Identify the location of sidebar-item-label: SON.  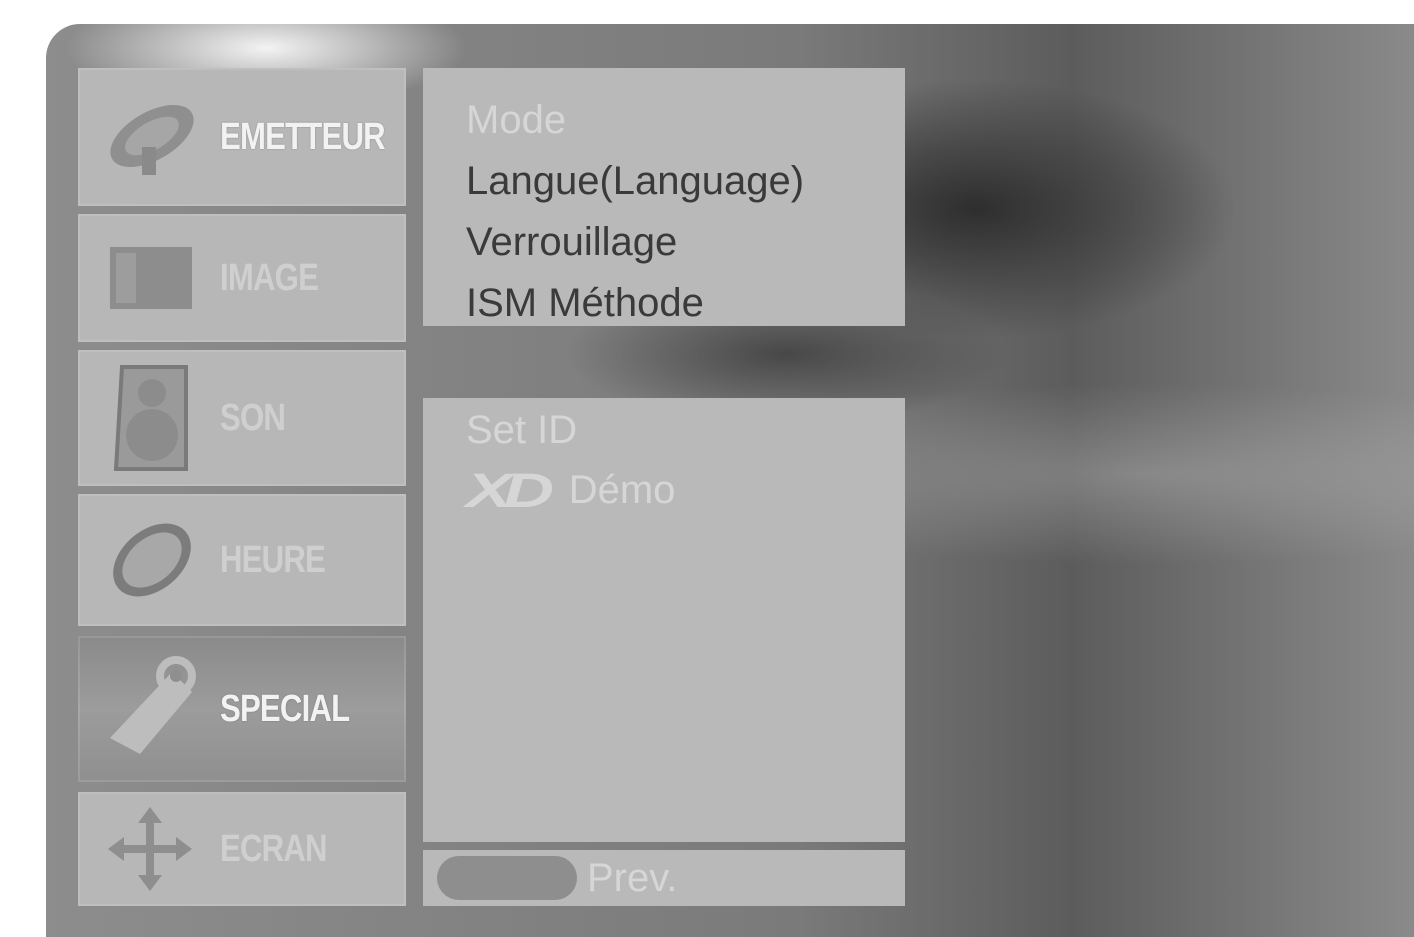
(253, 417).